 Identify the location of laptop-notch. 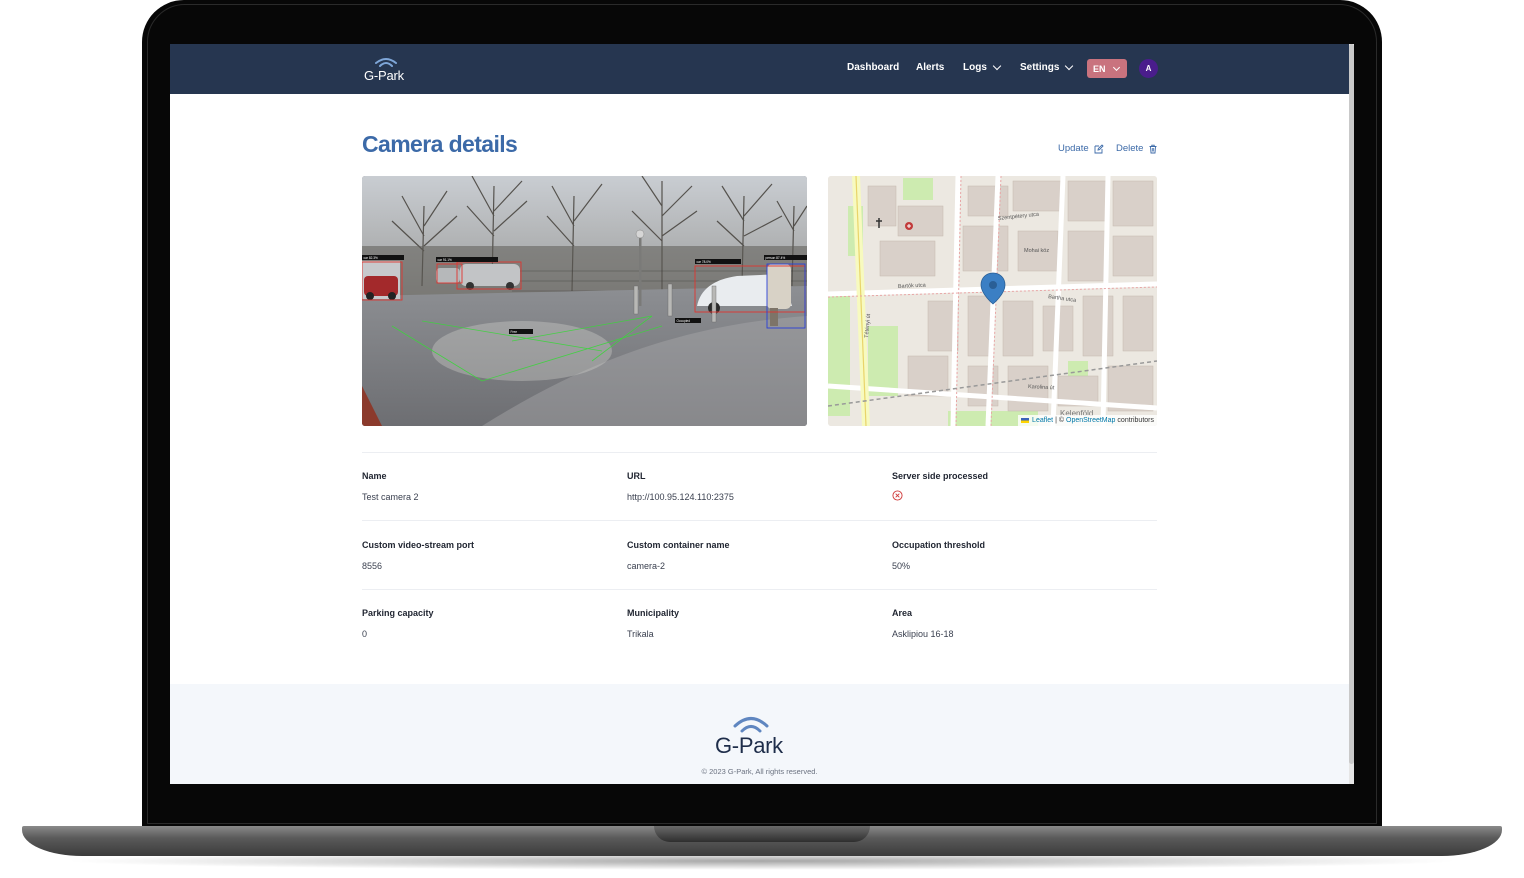
(762, 834).